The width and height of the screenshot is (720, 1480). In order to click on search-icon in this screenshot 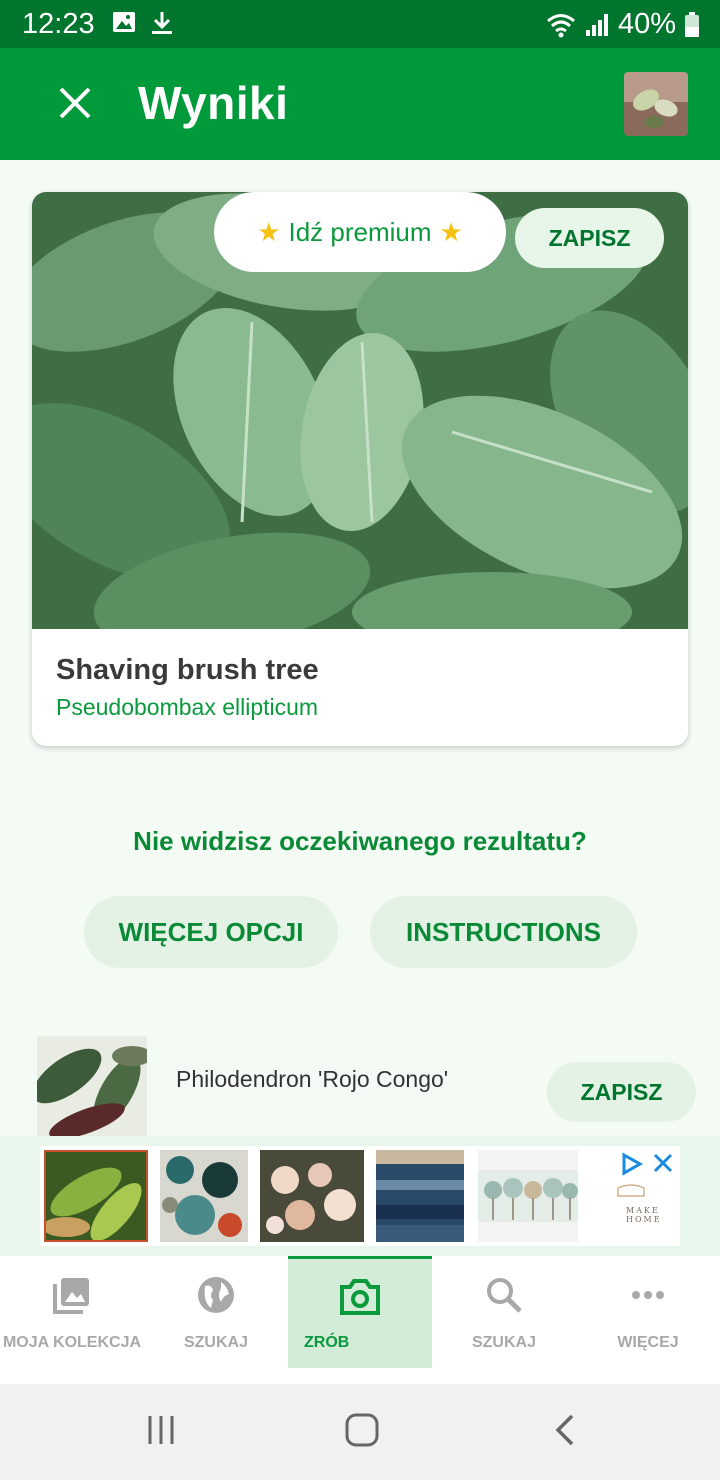, I will do `click(504, 1295)`.